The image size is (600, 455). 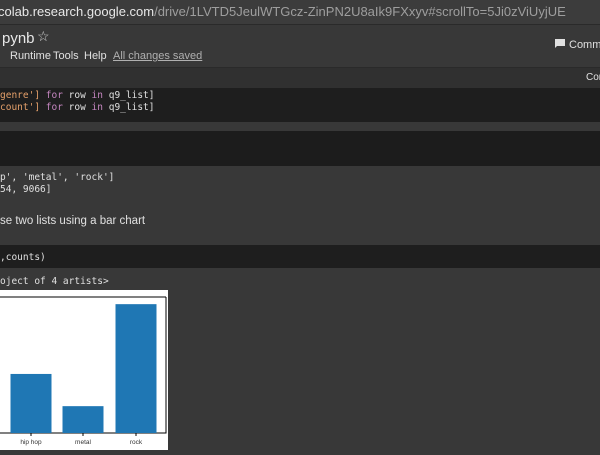 I want to click on comment-label: Comme, so click(x=584, y=45).